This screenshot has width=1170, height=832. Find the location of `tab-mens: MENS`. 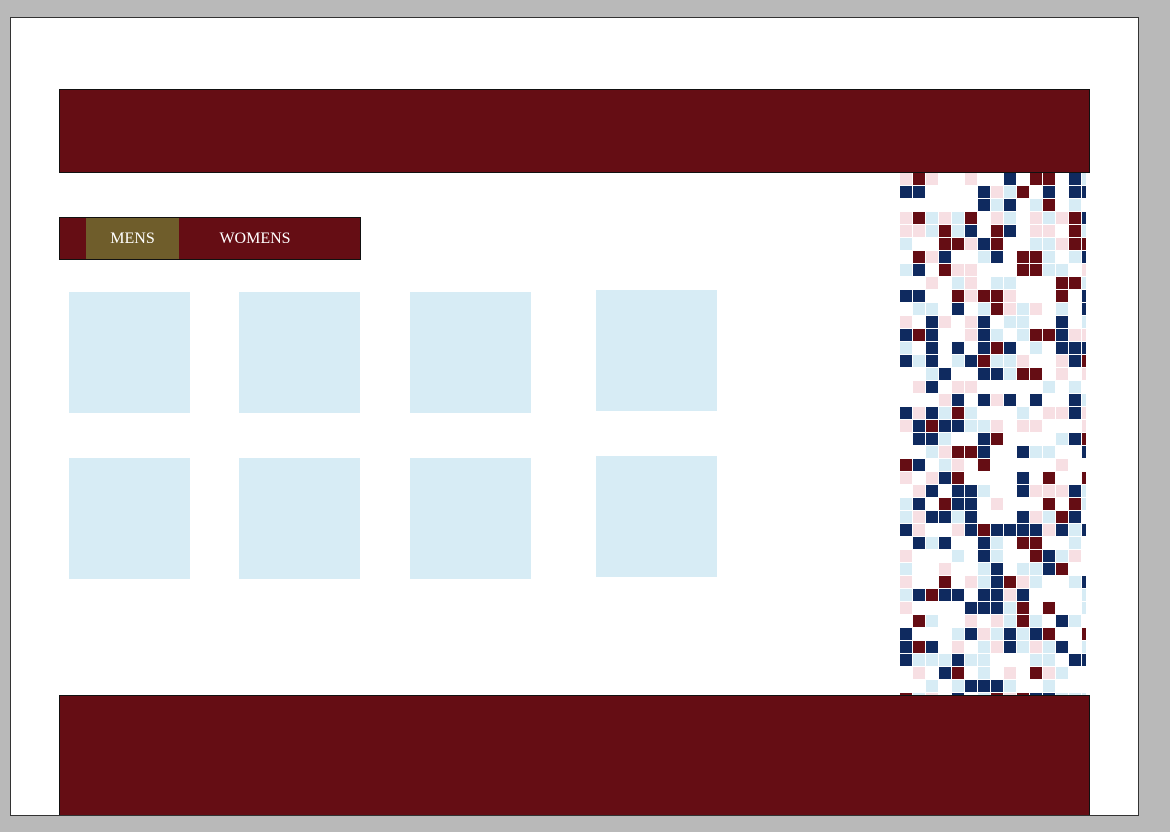

tab-mens: MENS is located at coordinates (132, 238).